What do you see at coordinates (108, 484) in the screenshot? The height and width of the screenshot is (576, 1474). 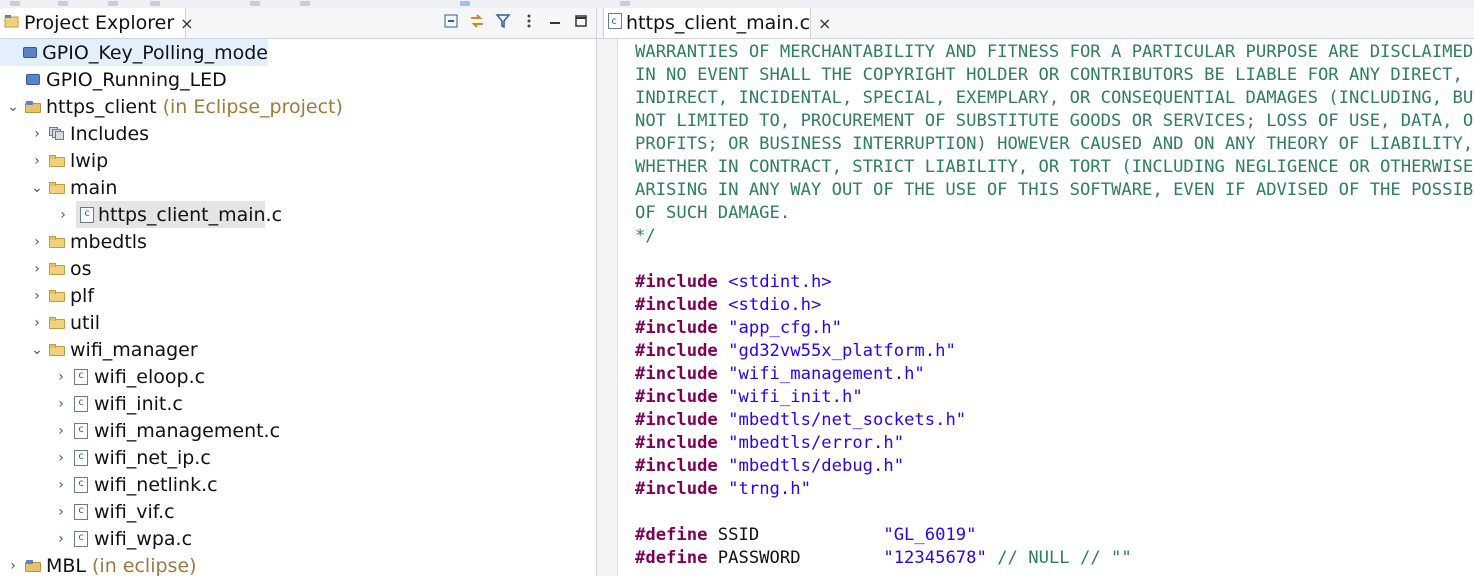 I see `tree-item-wifi-netlink-c: › wifi_netlink.c` at bounding box center [108, 484].